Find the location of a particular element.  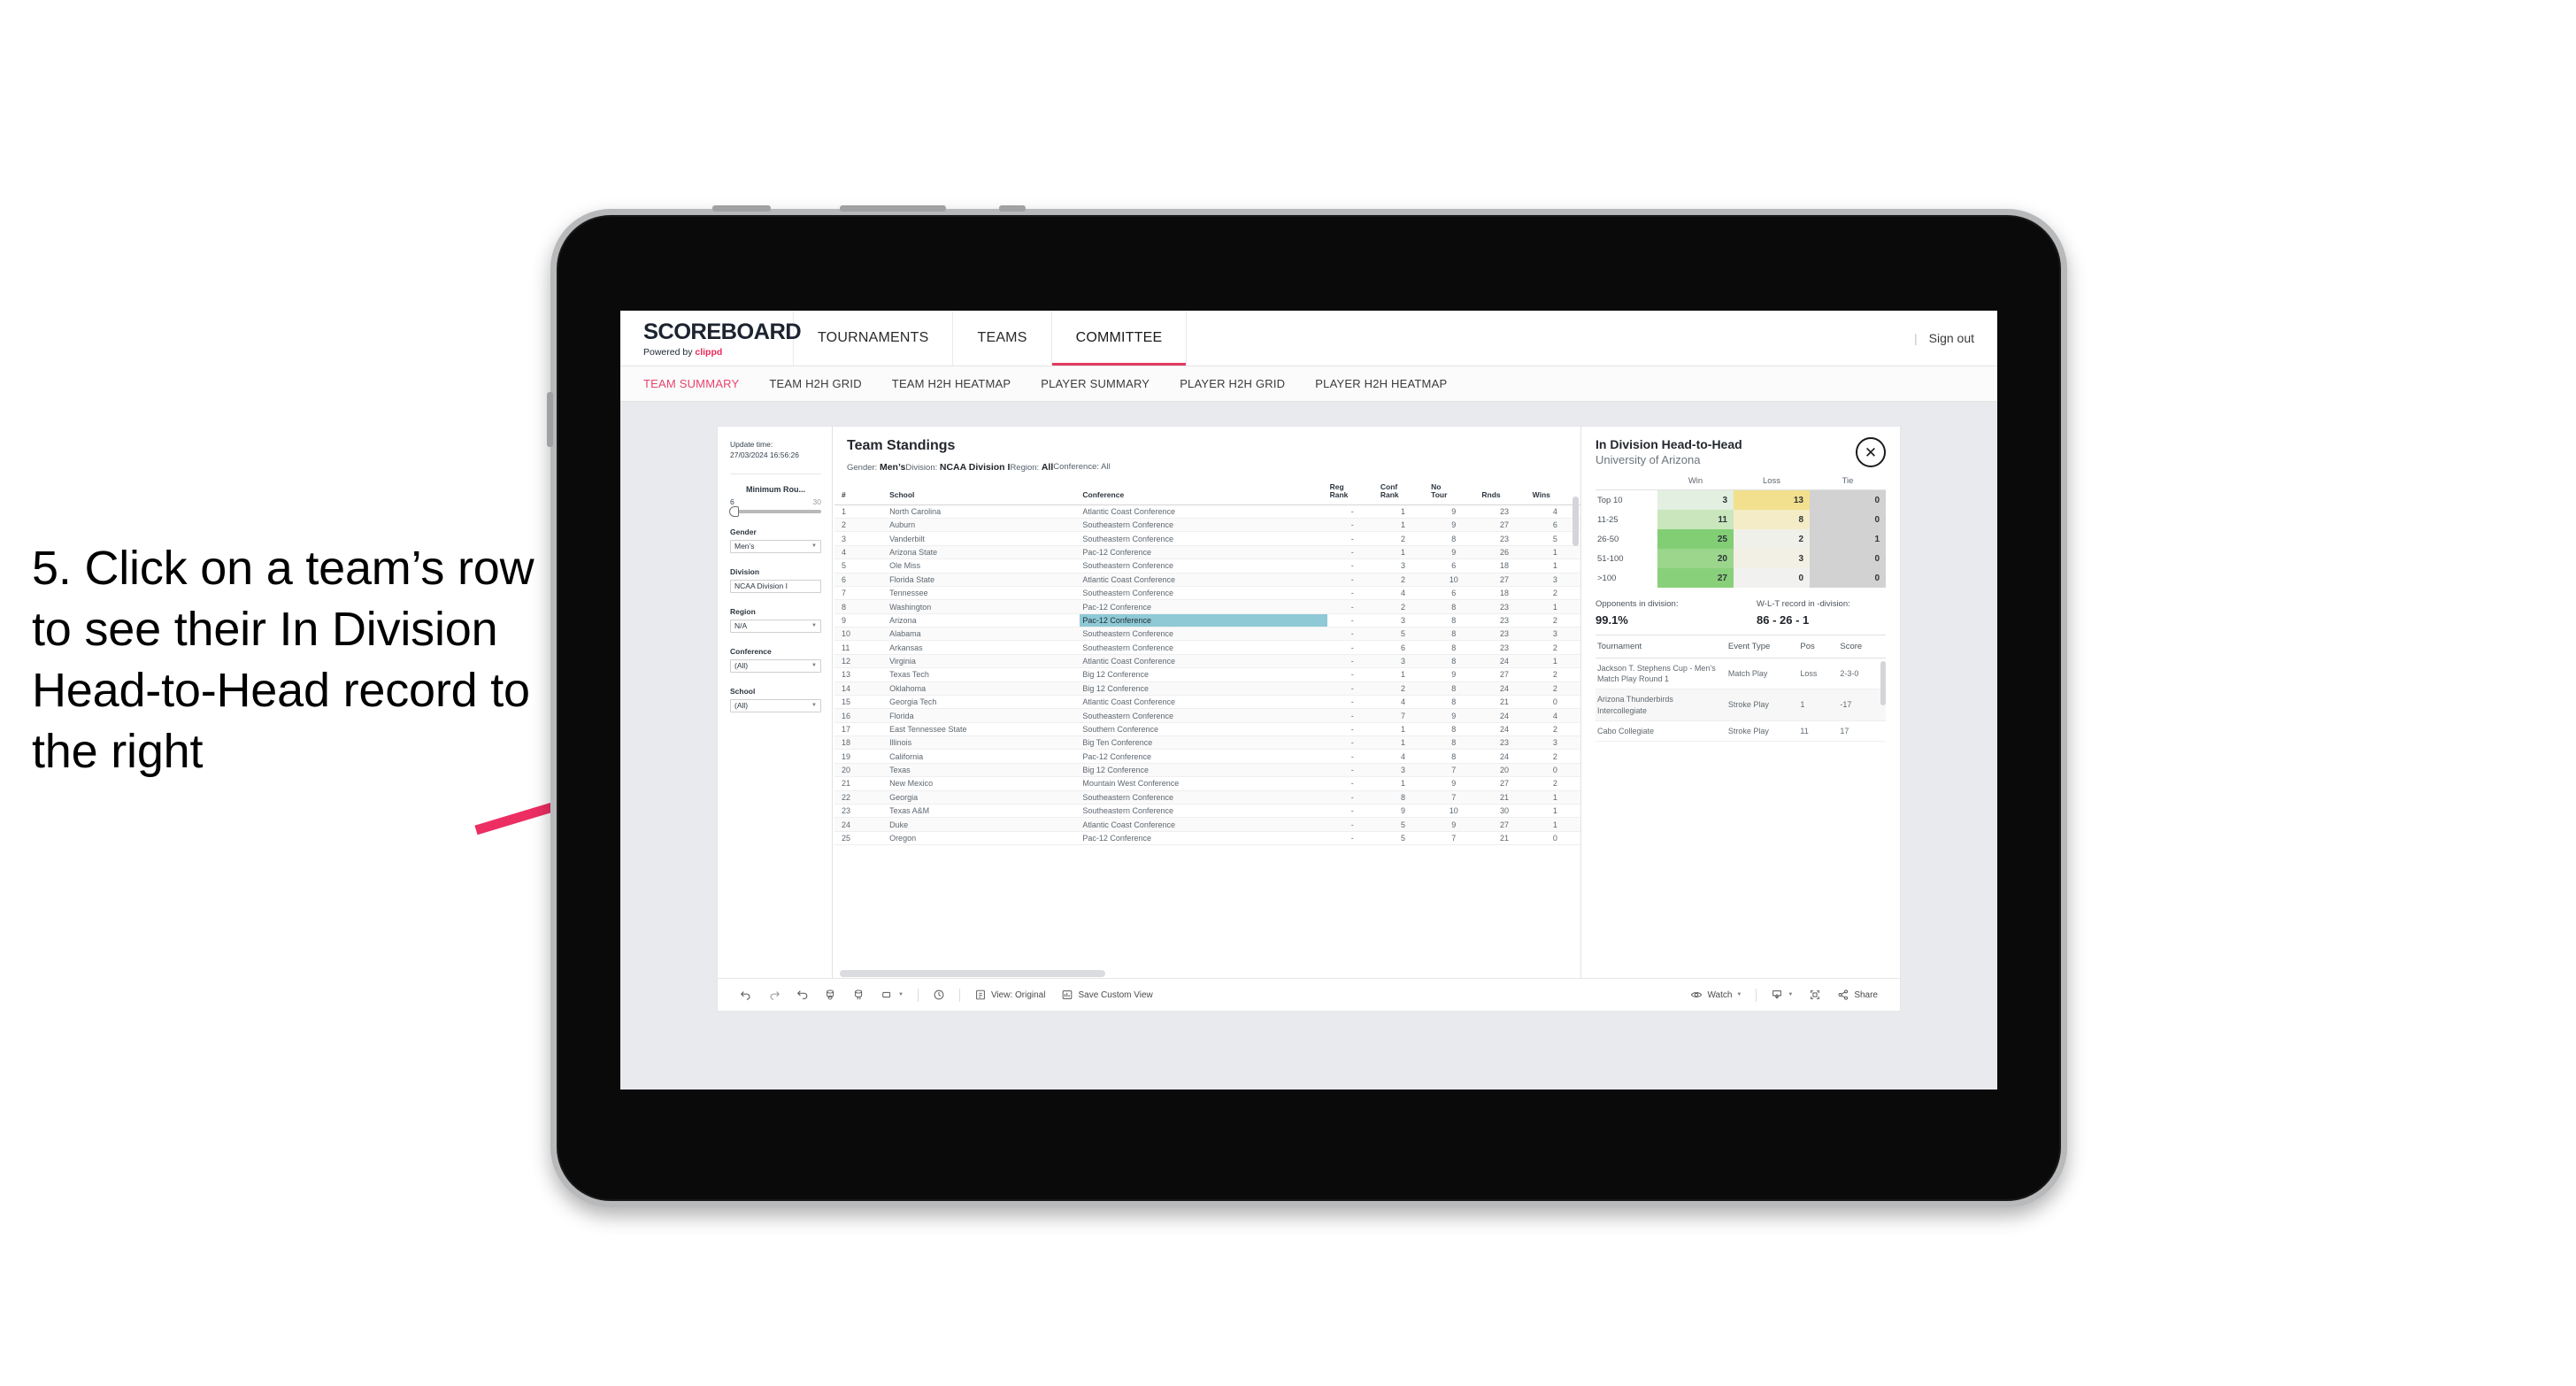

table-row: 7 Tennessee Southeastern Conference -4 6 18 2 is located at coordinates (1207, 594).